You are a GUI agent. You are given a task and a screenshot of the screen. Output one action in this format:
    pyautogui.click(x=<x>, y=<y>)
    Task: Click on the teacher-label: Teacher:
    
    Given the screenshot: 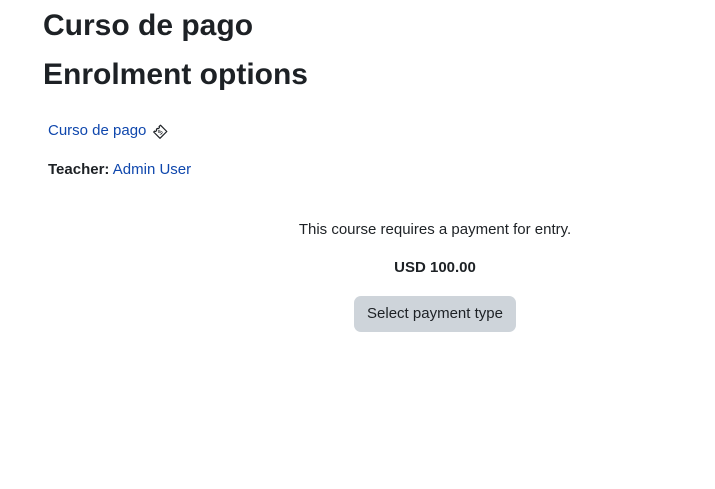 What is the action you would take?
    pyautogui.click(x=79, y=169)
    